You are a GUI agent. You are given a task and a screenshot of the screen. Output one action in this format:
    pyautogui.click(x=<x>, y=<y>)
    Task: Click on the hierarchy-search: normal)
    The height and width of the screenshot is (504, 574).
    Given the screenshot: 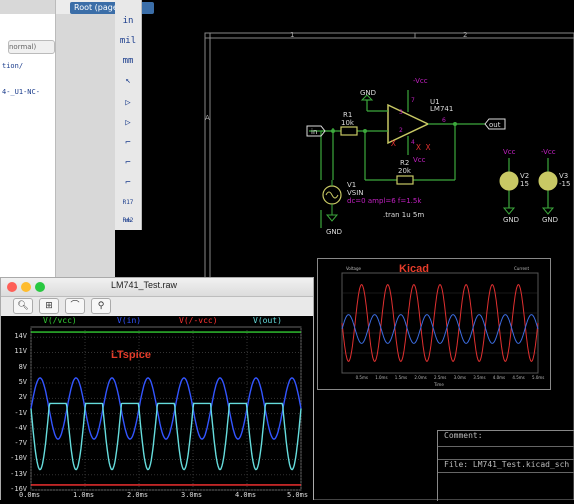 What is the action you would take?
    pyautogui.click(x=31, y=47)
    